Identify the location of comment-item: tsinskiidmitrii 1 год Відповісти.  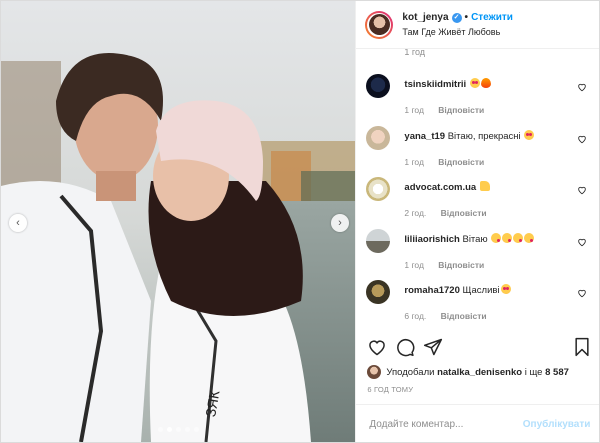
(478, 95).